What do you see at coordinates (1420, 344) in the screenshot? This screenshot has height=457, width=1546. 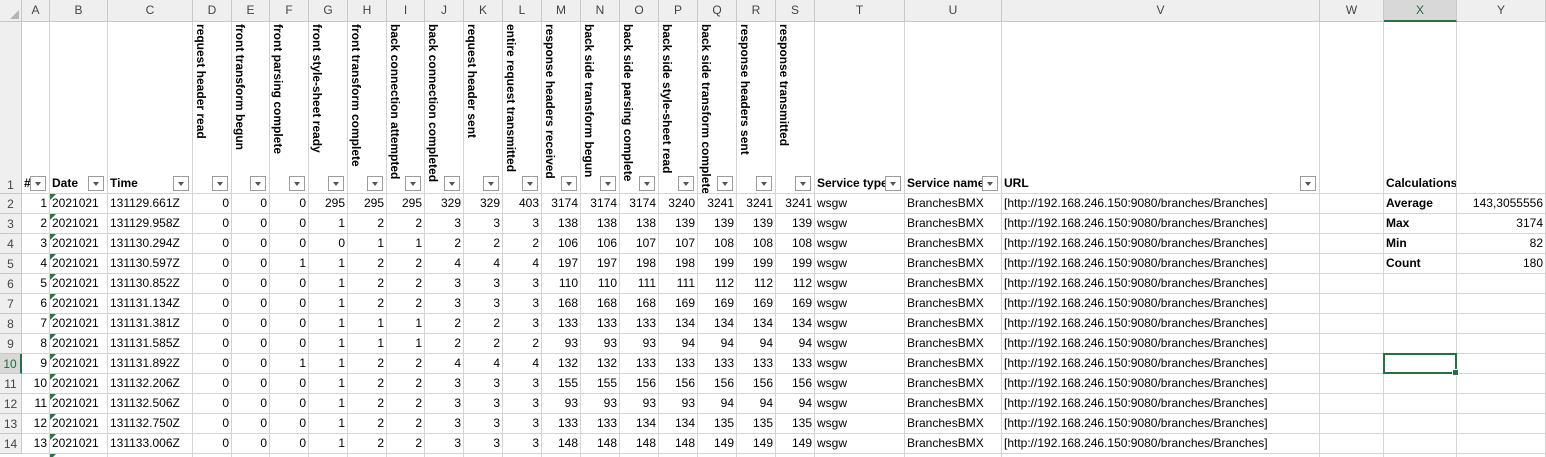 I see `cell-x9` at bounding box center [1420, 344].